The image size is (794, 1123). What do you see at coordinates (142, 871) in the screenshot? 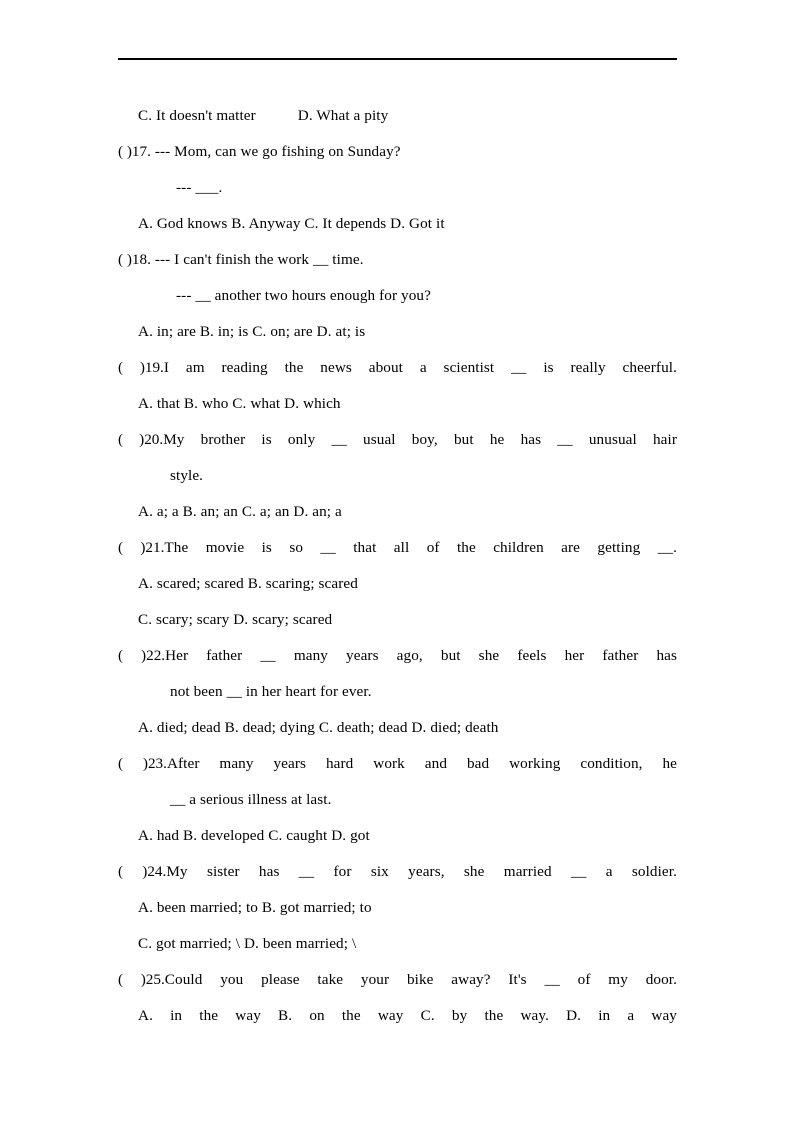
I see `question-24-marker: ( )24.` at bounding box center [142, 871].